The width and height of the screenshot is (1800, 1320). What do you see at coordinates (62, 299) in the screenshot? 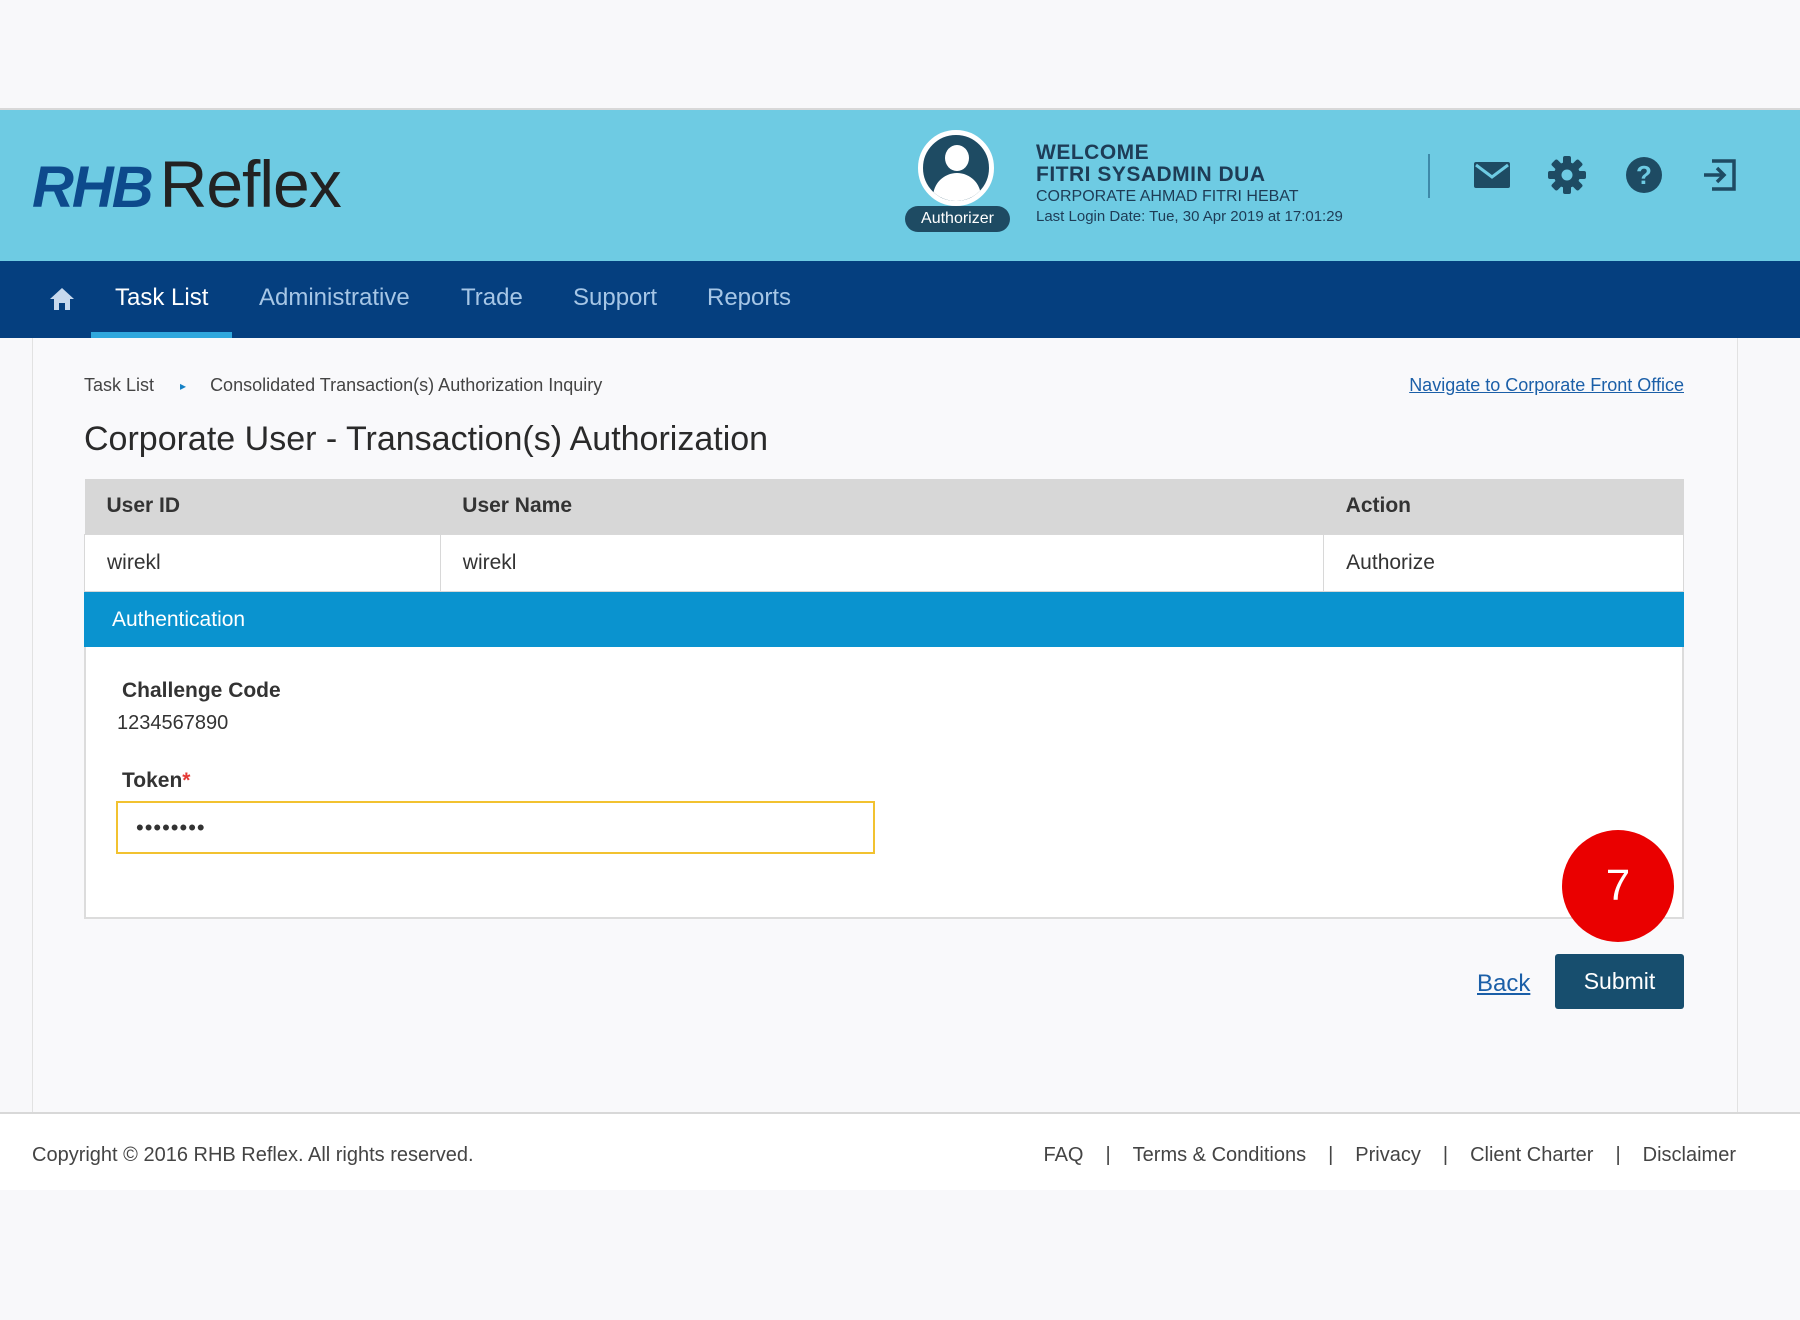
I see `home-icon` at bounding box center [62, 299].